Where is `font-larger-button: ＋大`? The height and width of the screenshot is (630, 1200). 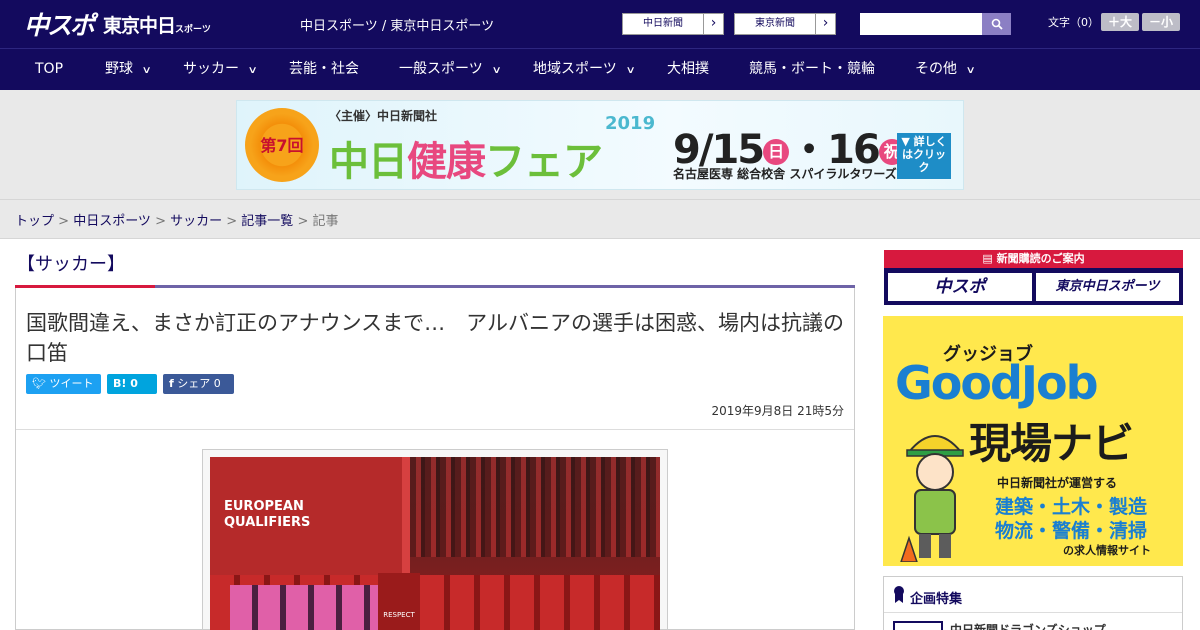
font-larger-button: ＋大 is located at coordinates (1120, 22).